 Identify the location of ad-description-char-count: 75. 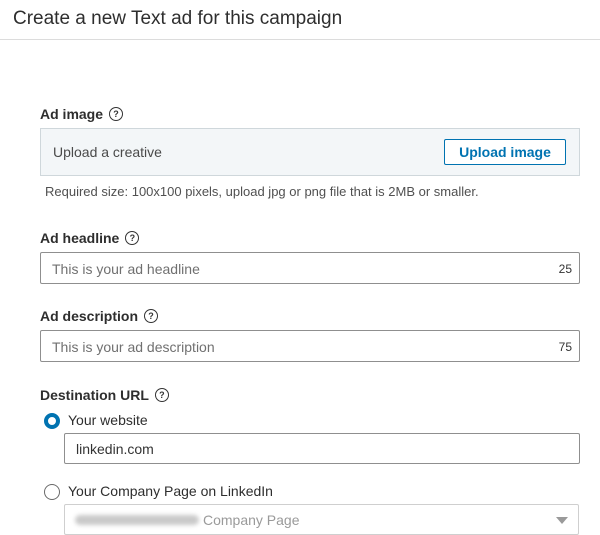
(565, 347).